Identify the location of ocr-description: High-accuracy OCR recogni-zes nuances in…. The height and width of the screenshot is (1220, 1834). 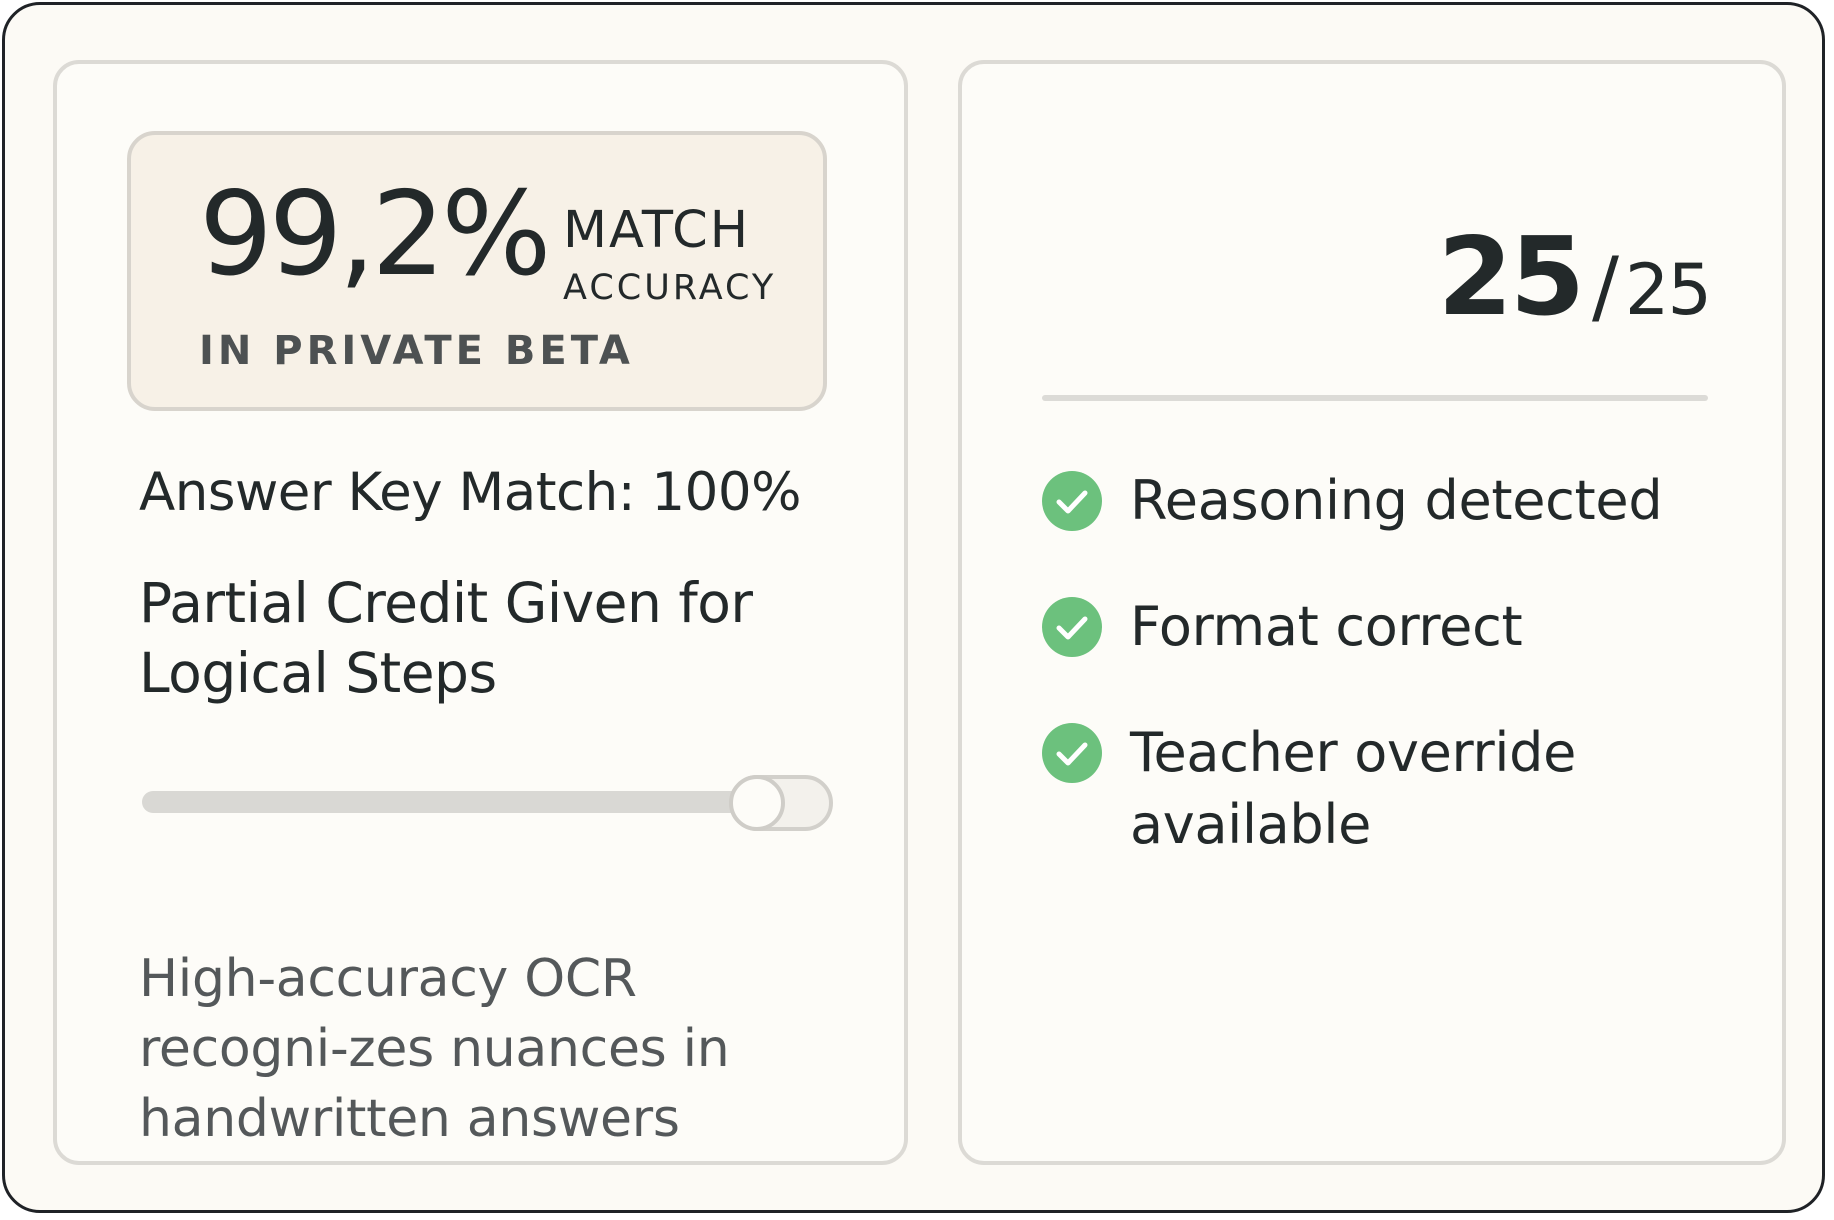
(434, 1049).